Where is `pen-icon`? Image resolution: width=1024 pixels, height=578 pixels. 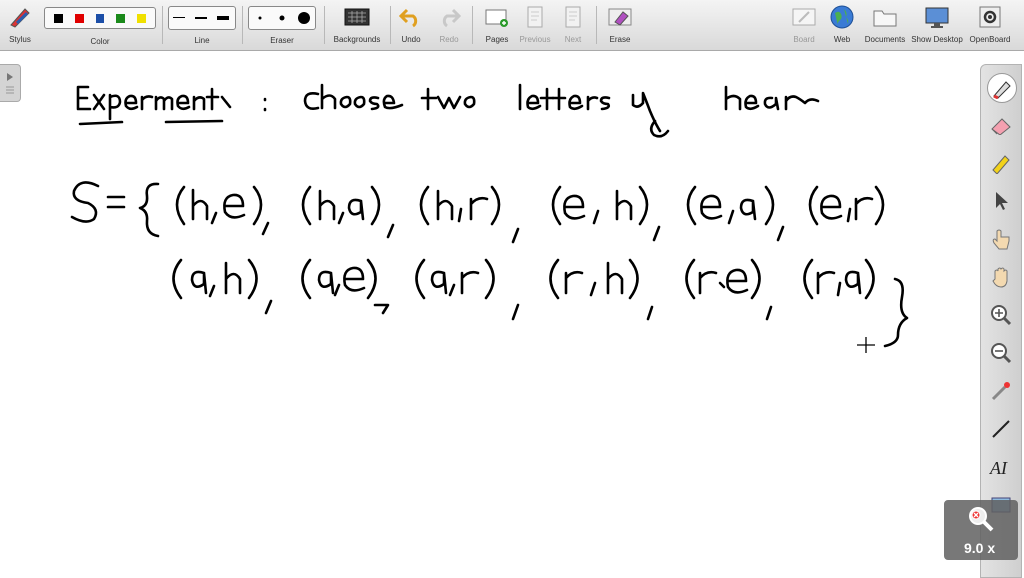 pen-icon is located at coordinates (1002, 90).